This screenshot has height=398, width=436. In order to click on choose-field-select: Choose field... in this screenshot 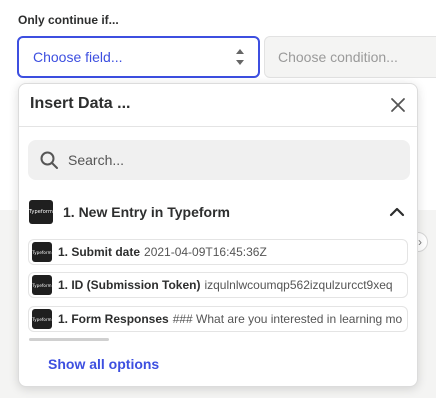, I will do `click(138, 57)`.